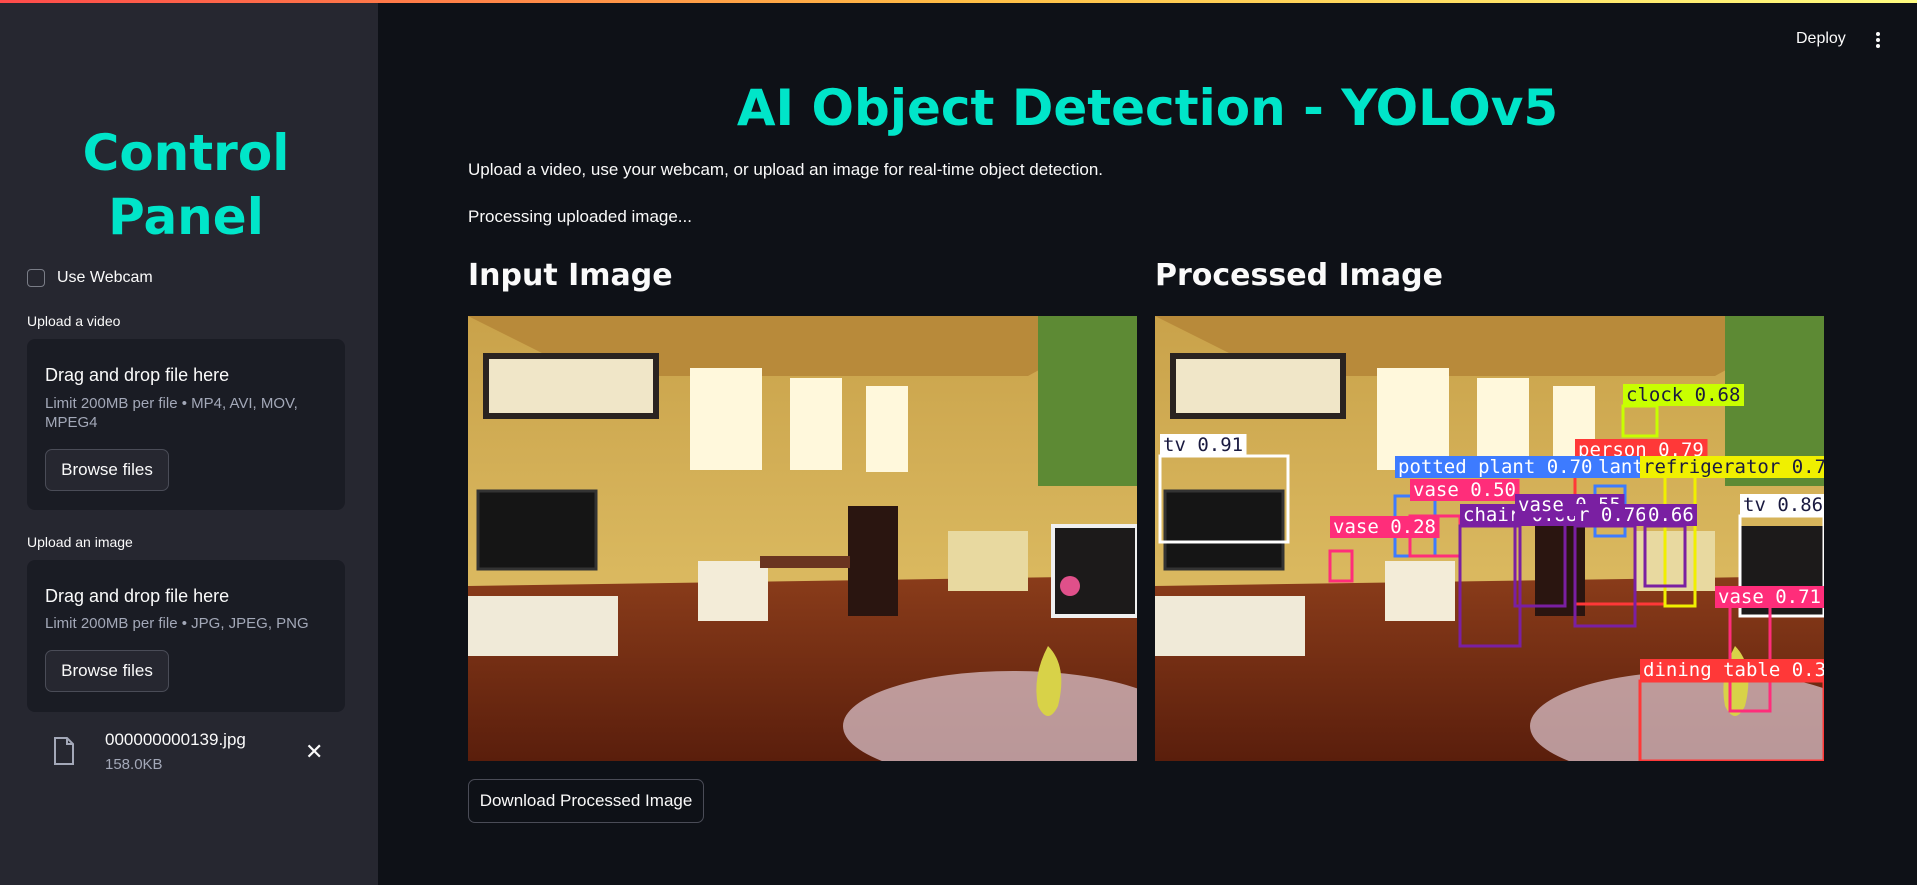  I want to click on detection-label: vase 0.50, so click(1464, 490).